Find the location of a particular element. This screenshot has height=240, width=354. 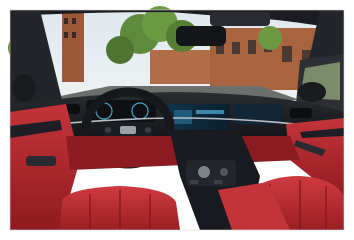

overhead-console is located at coordinates (240, 19).